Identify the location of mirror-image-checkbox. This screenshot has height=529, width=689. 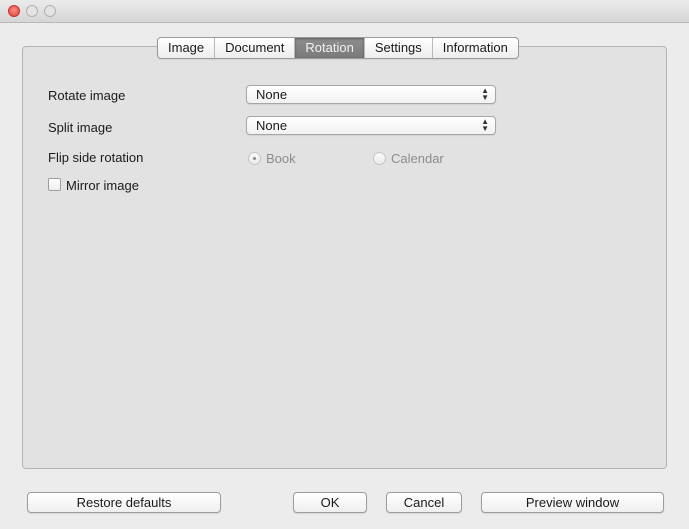
(54, 184).